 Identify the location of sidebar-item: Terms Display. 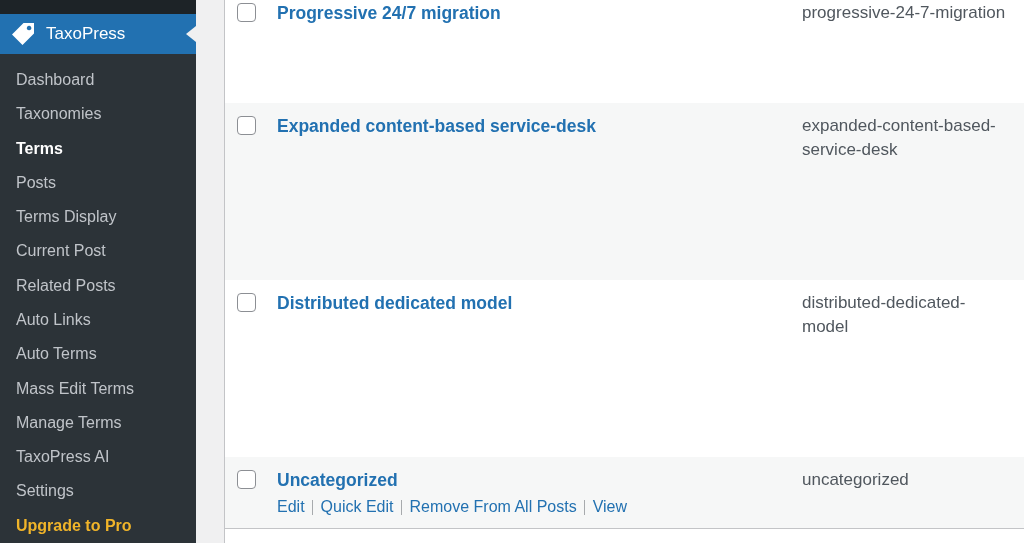
(66, 217).